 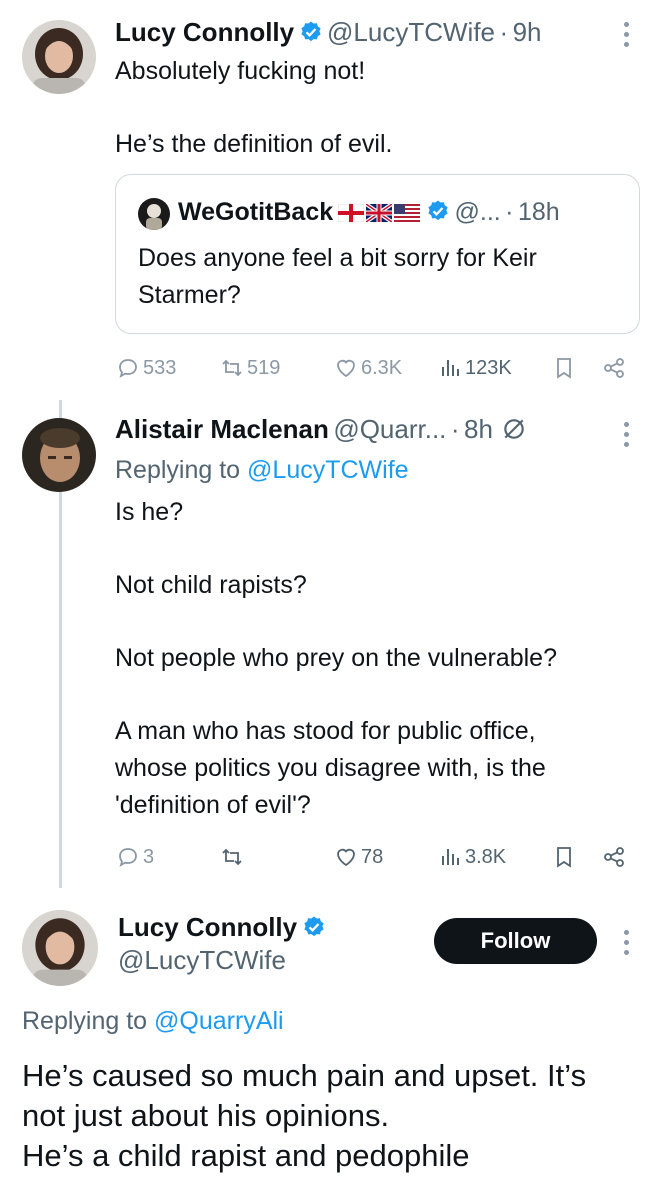 I want to click on replying-to: Replying to @QuarryAli, so click(x=153, y=1021).